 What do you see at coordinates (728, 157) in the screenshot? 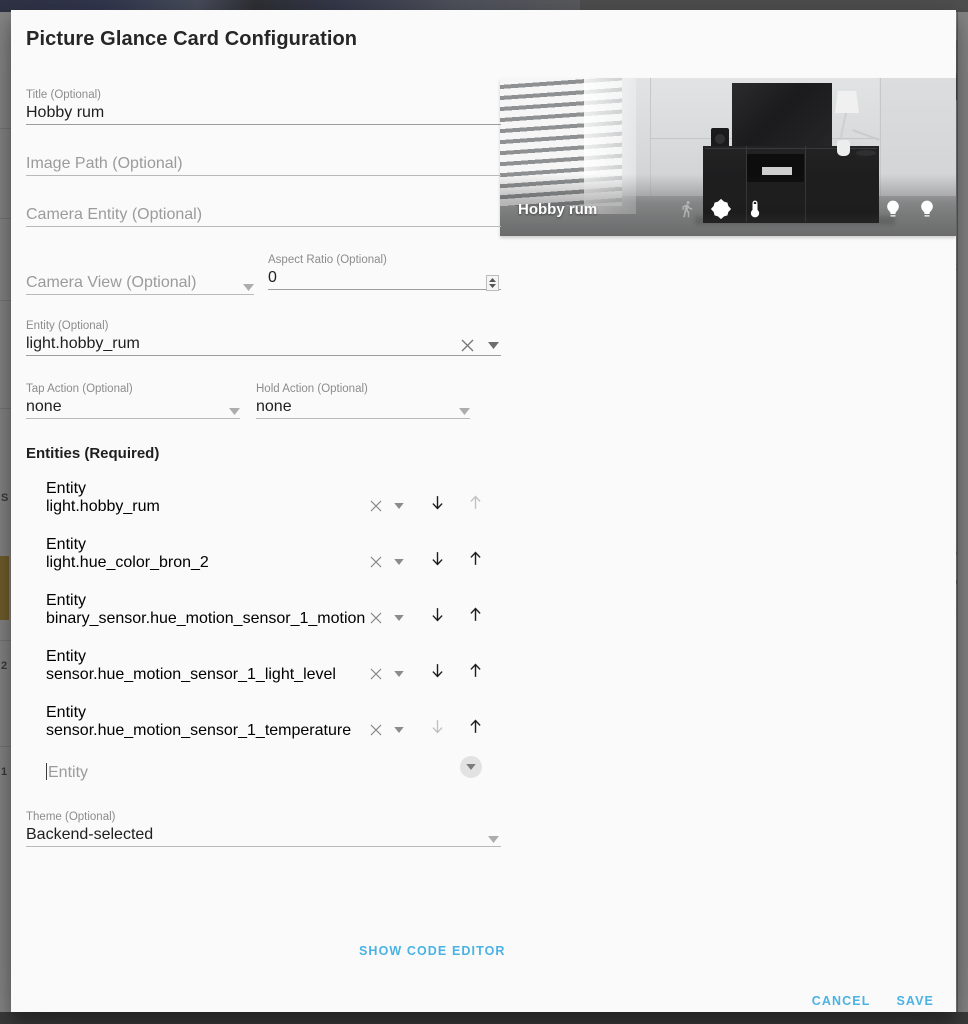
I see `picture-glance-card-preview: Hobby rum` at bounding box center [728, 157].